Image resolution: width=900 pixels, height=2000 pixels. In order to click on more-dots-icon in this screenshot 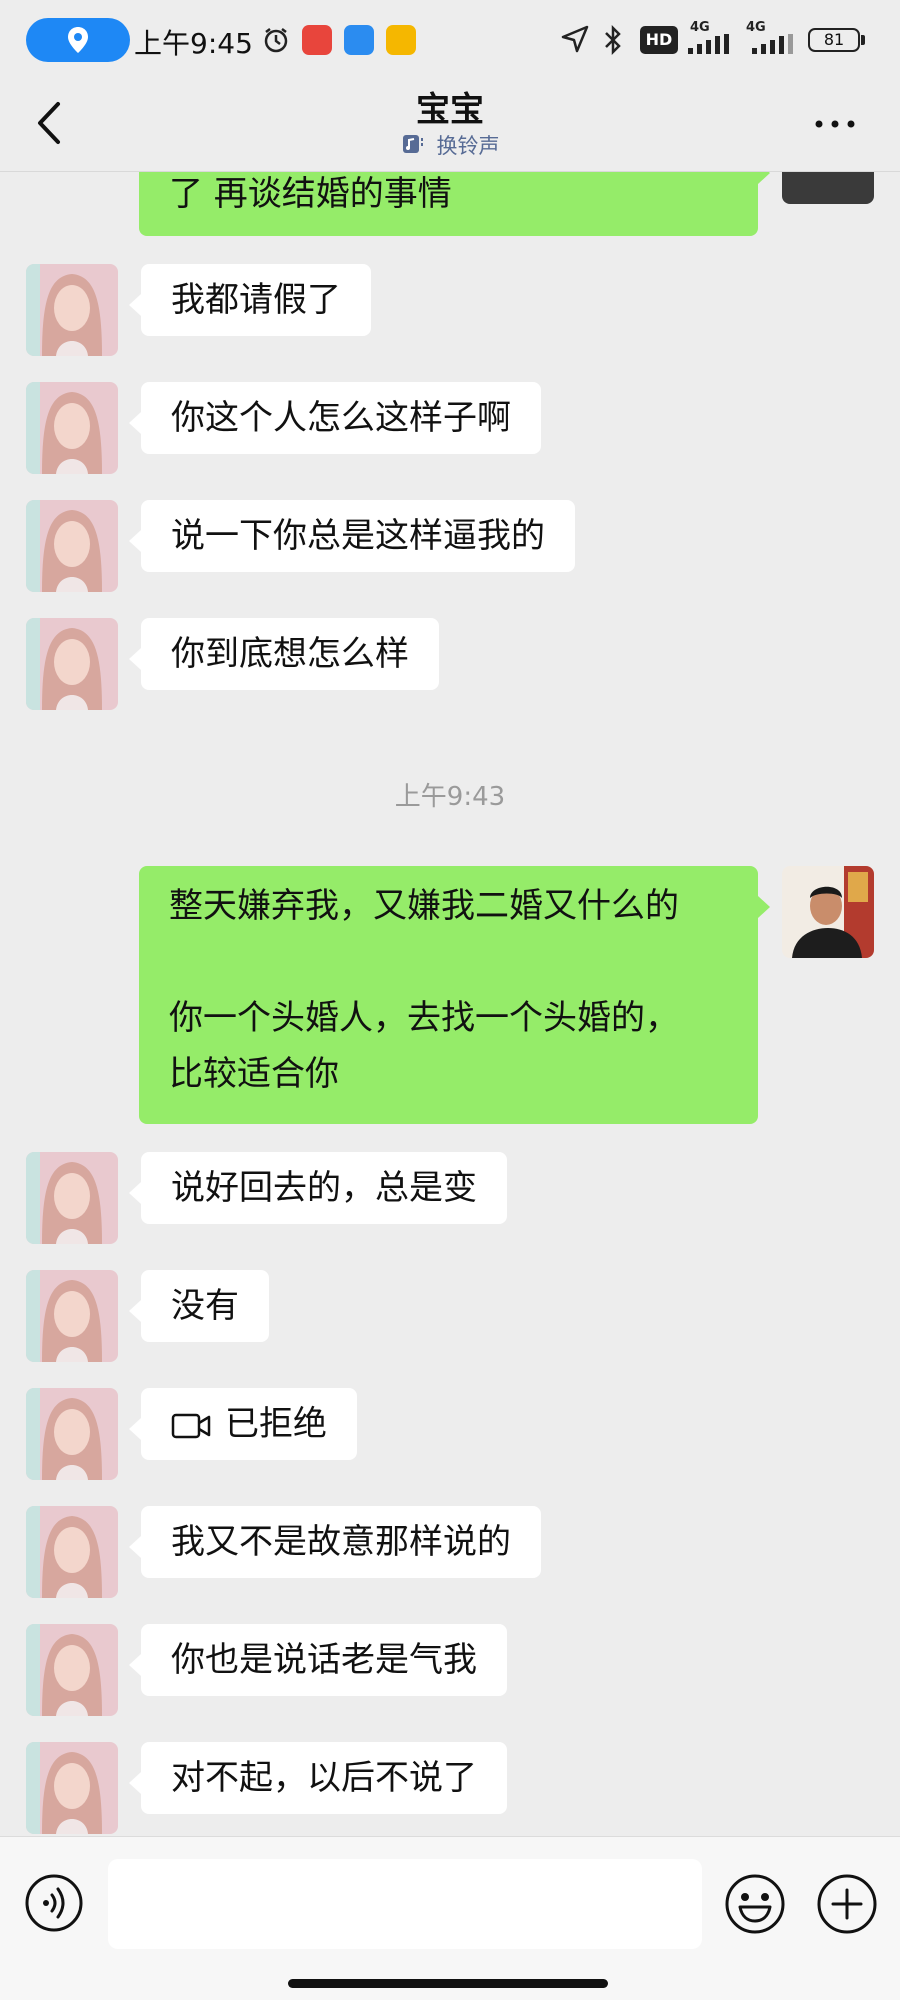, I will do `click(835, 124)`.